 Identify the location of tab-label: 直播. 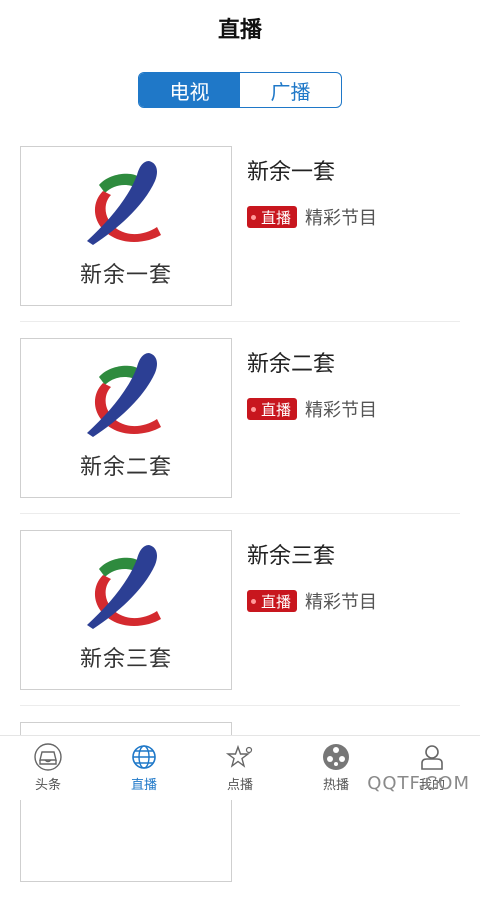
(143, 785).